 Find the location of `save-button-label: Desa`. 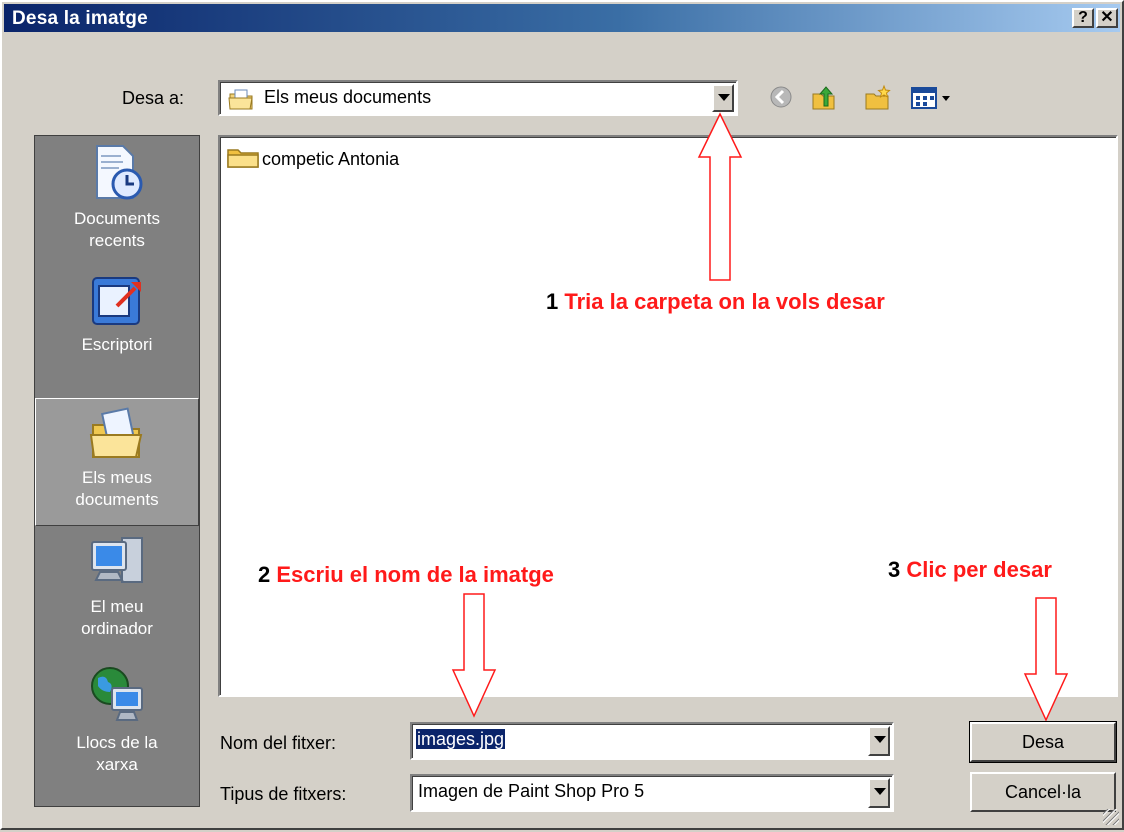

save-button-label: Desa is located at coordinates (1043, 742).